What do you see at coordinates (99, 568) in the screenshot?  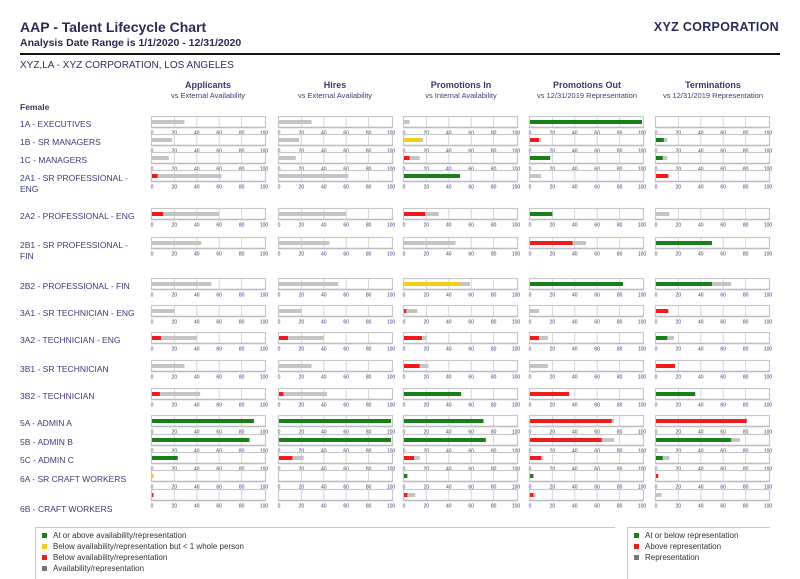 I see `legend-label: Availability/representation` at bounding box center [99, 568].